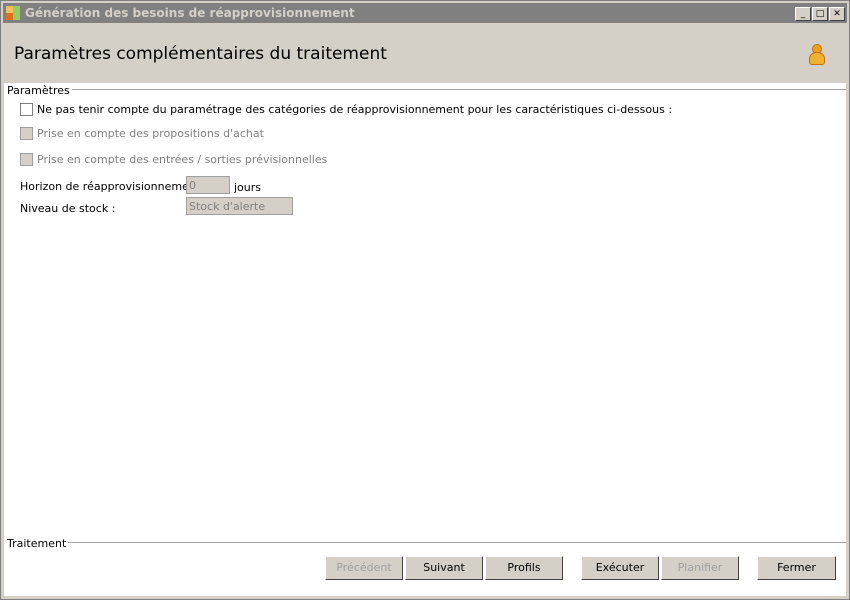  I want to click on precedent-button: Précédent, so click(364, 568).